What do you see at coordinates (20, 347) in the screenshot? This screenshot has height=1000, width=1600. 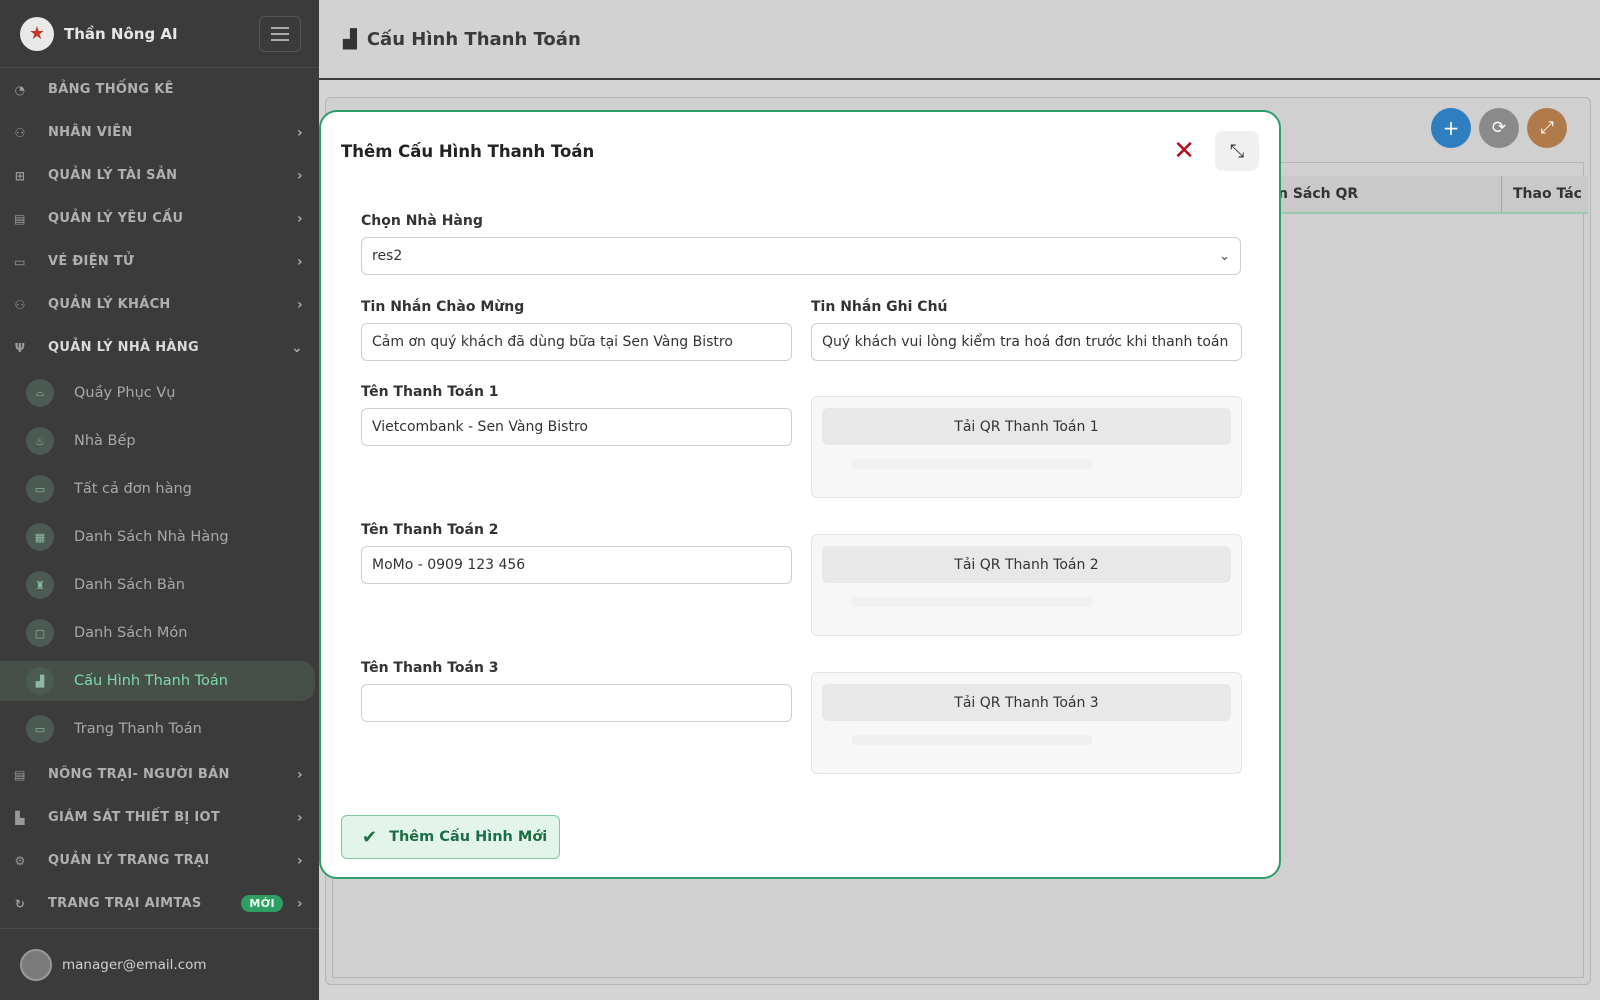 I see `restaurant-icon: ψ` at bounding box center [20, 347].